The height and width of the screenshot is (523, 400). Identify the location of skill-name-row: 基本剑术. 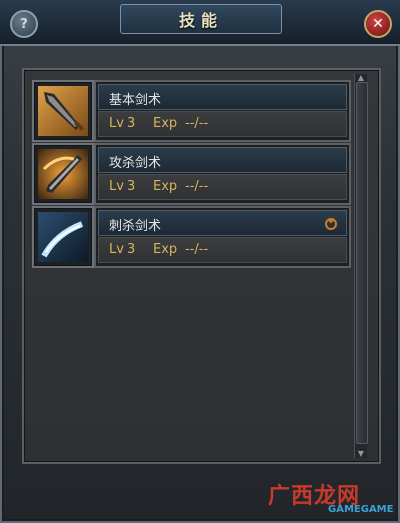
(222, 97).